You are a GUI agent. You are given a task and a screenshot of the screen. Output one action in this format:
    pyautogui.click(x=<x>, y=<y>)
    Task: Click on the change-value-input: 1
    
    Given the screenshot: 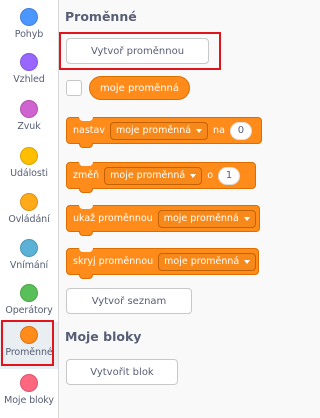 What is the action you would take?
    pyautogui.click(x=229, y=175)
    